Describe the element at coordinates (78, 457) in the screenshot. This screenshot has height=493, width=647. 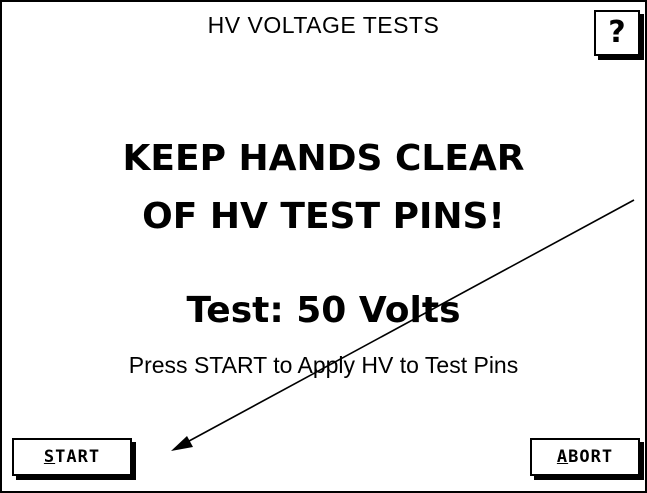
I see `start-button-label: TART` at that location.